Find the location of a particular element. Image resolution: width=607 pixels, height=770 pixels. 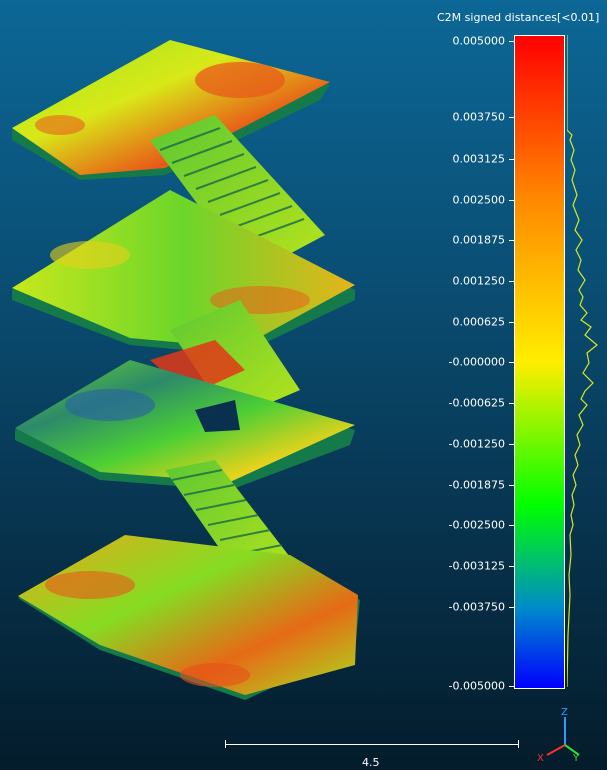

scale-bar-end-right is located at coordinates (518, 744).